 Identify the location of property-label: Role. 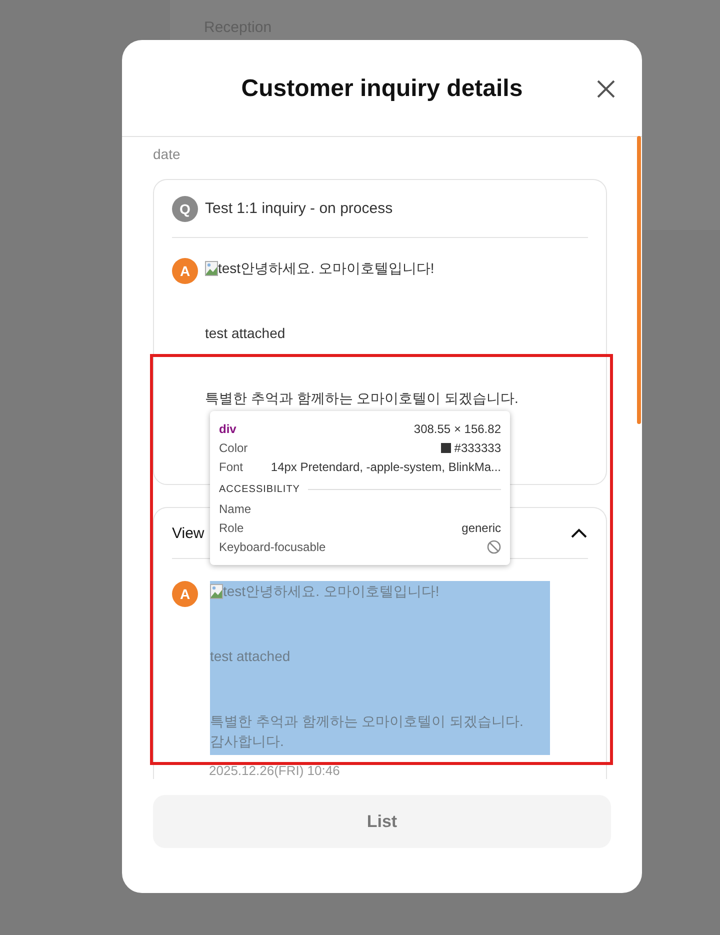
(231, 527).